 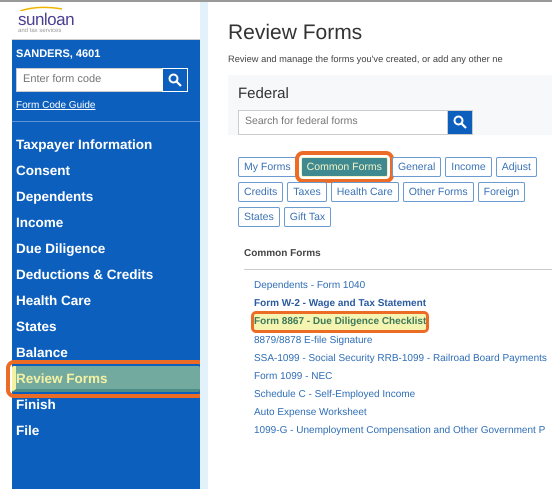 What do you see at coordinates (47, 19) in the screenshot?
I see `logo-wordmark: sunloan` at bounding box center [47, 19].